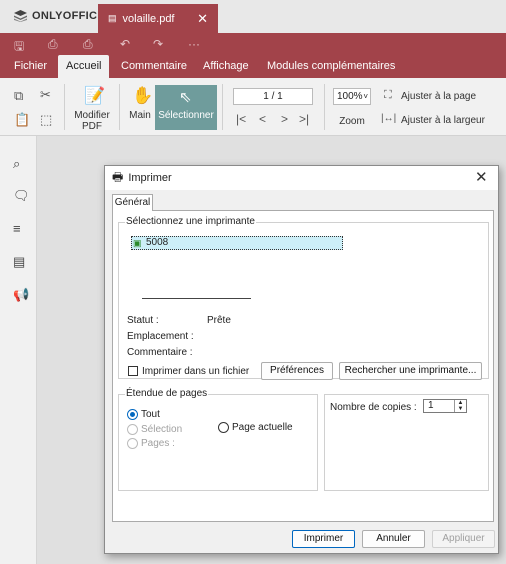 Image resolution: width=506 pixels, height=564 pixels. I want to click on hand-button: Main, so click(140, 115).